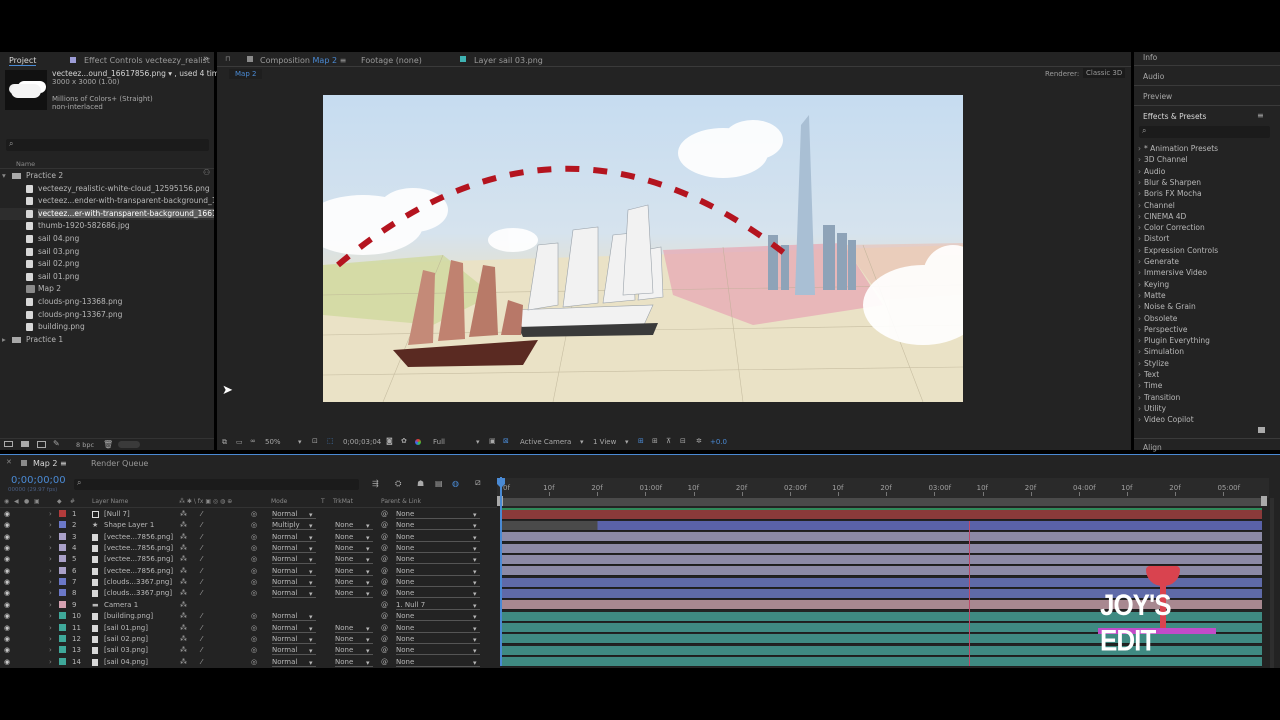 The image size is (1280, 720). Describe the element at coordinates (1162, 216) in the screenshot. I see `effects-category: › CINEMA 4D` at that location.